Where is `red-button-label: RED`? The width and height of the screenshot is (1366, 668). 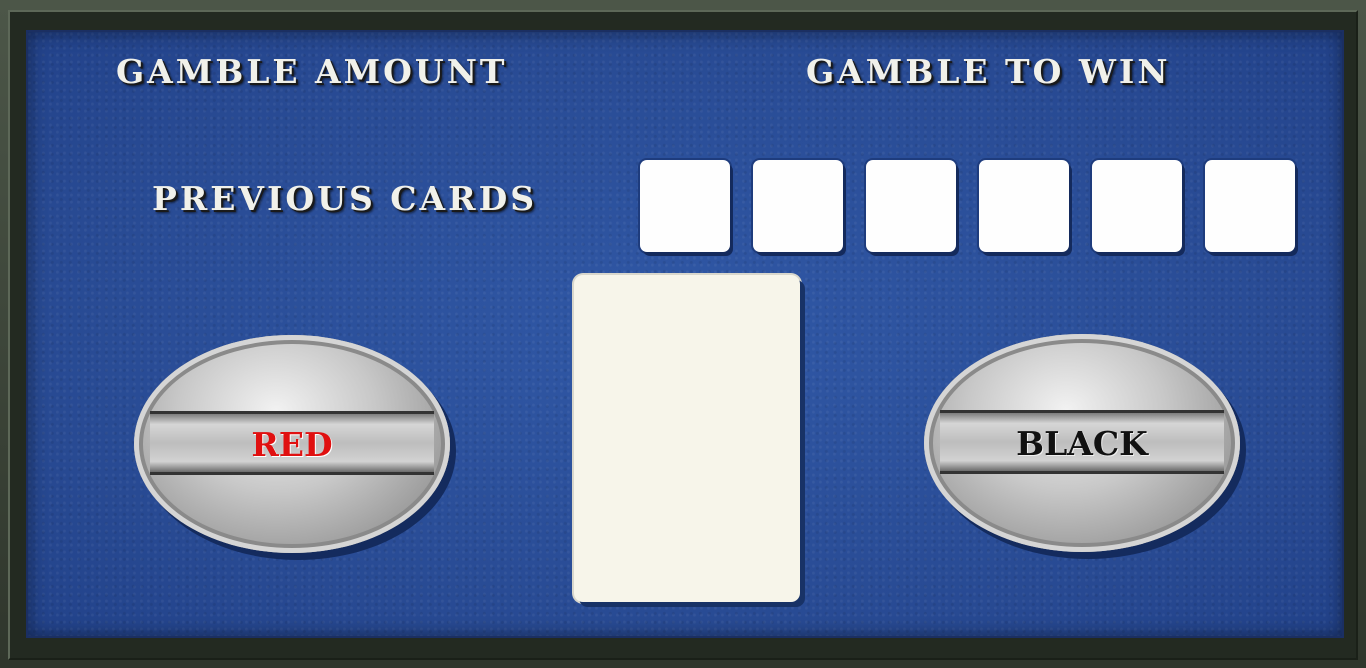 red-button-label: RED is located at coordinates (292, 444).